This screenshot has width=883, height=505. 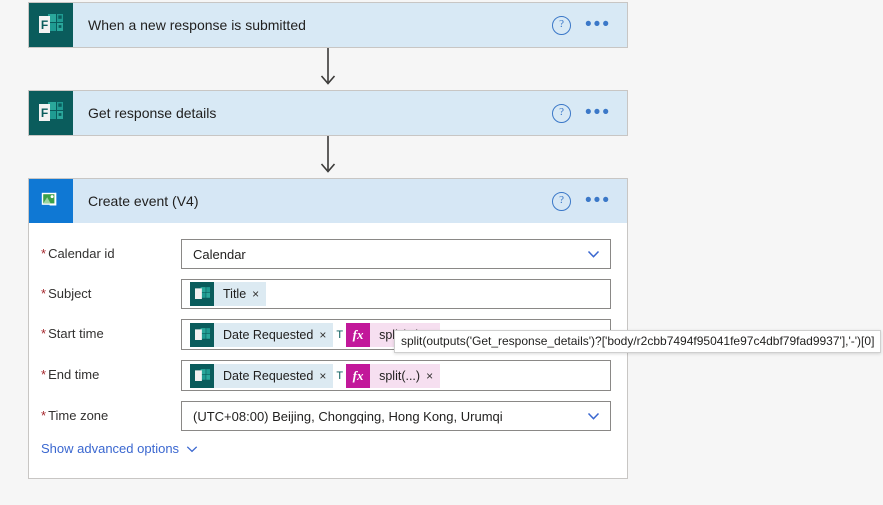 I want to click on field-control: Date Requested × T fx split(...) ×, so click(x=396, y=375).